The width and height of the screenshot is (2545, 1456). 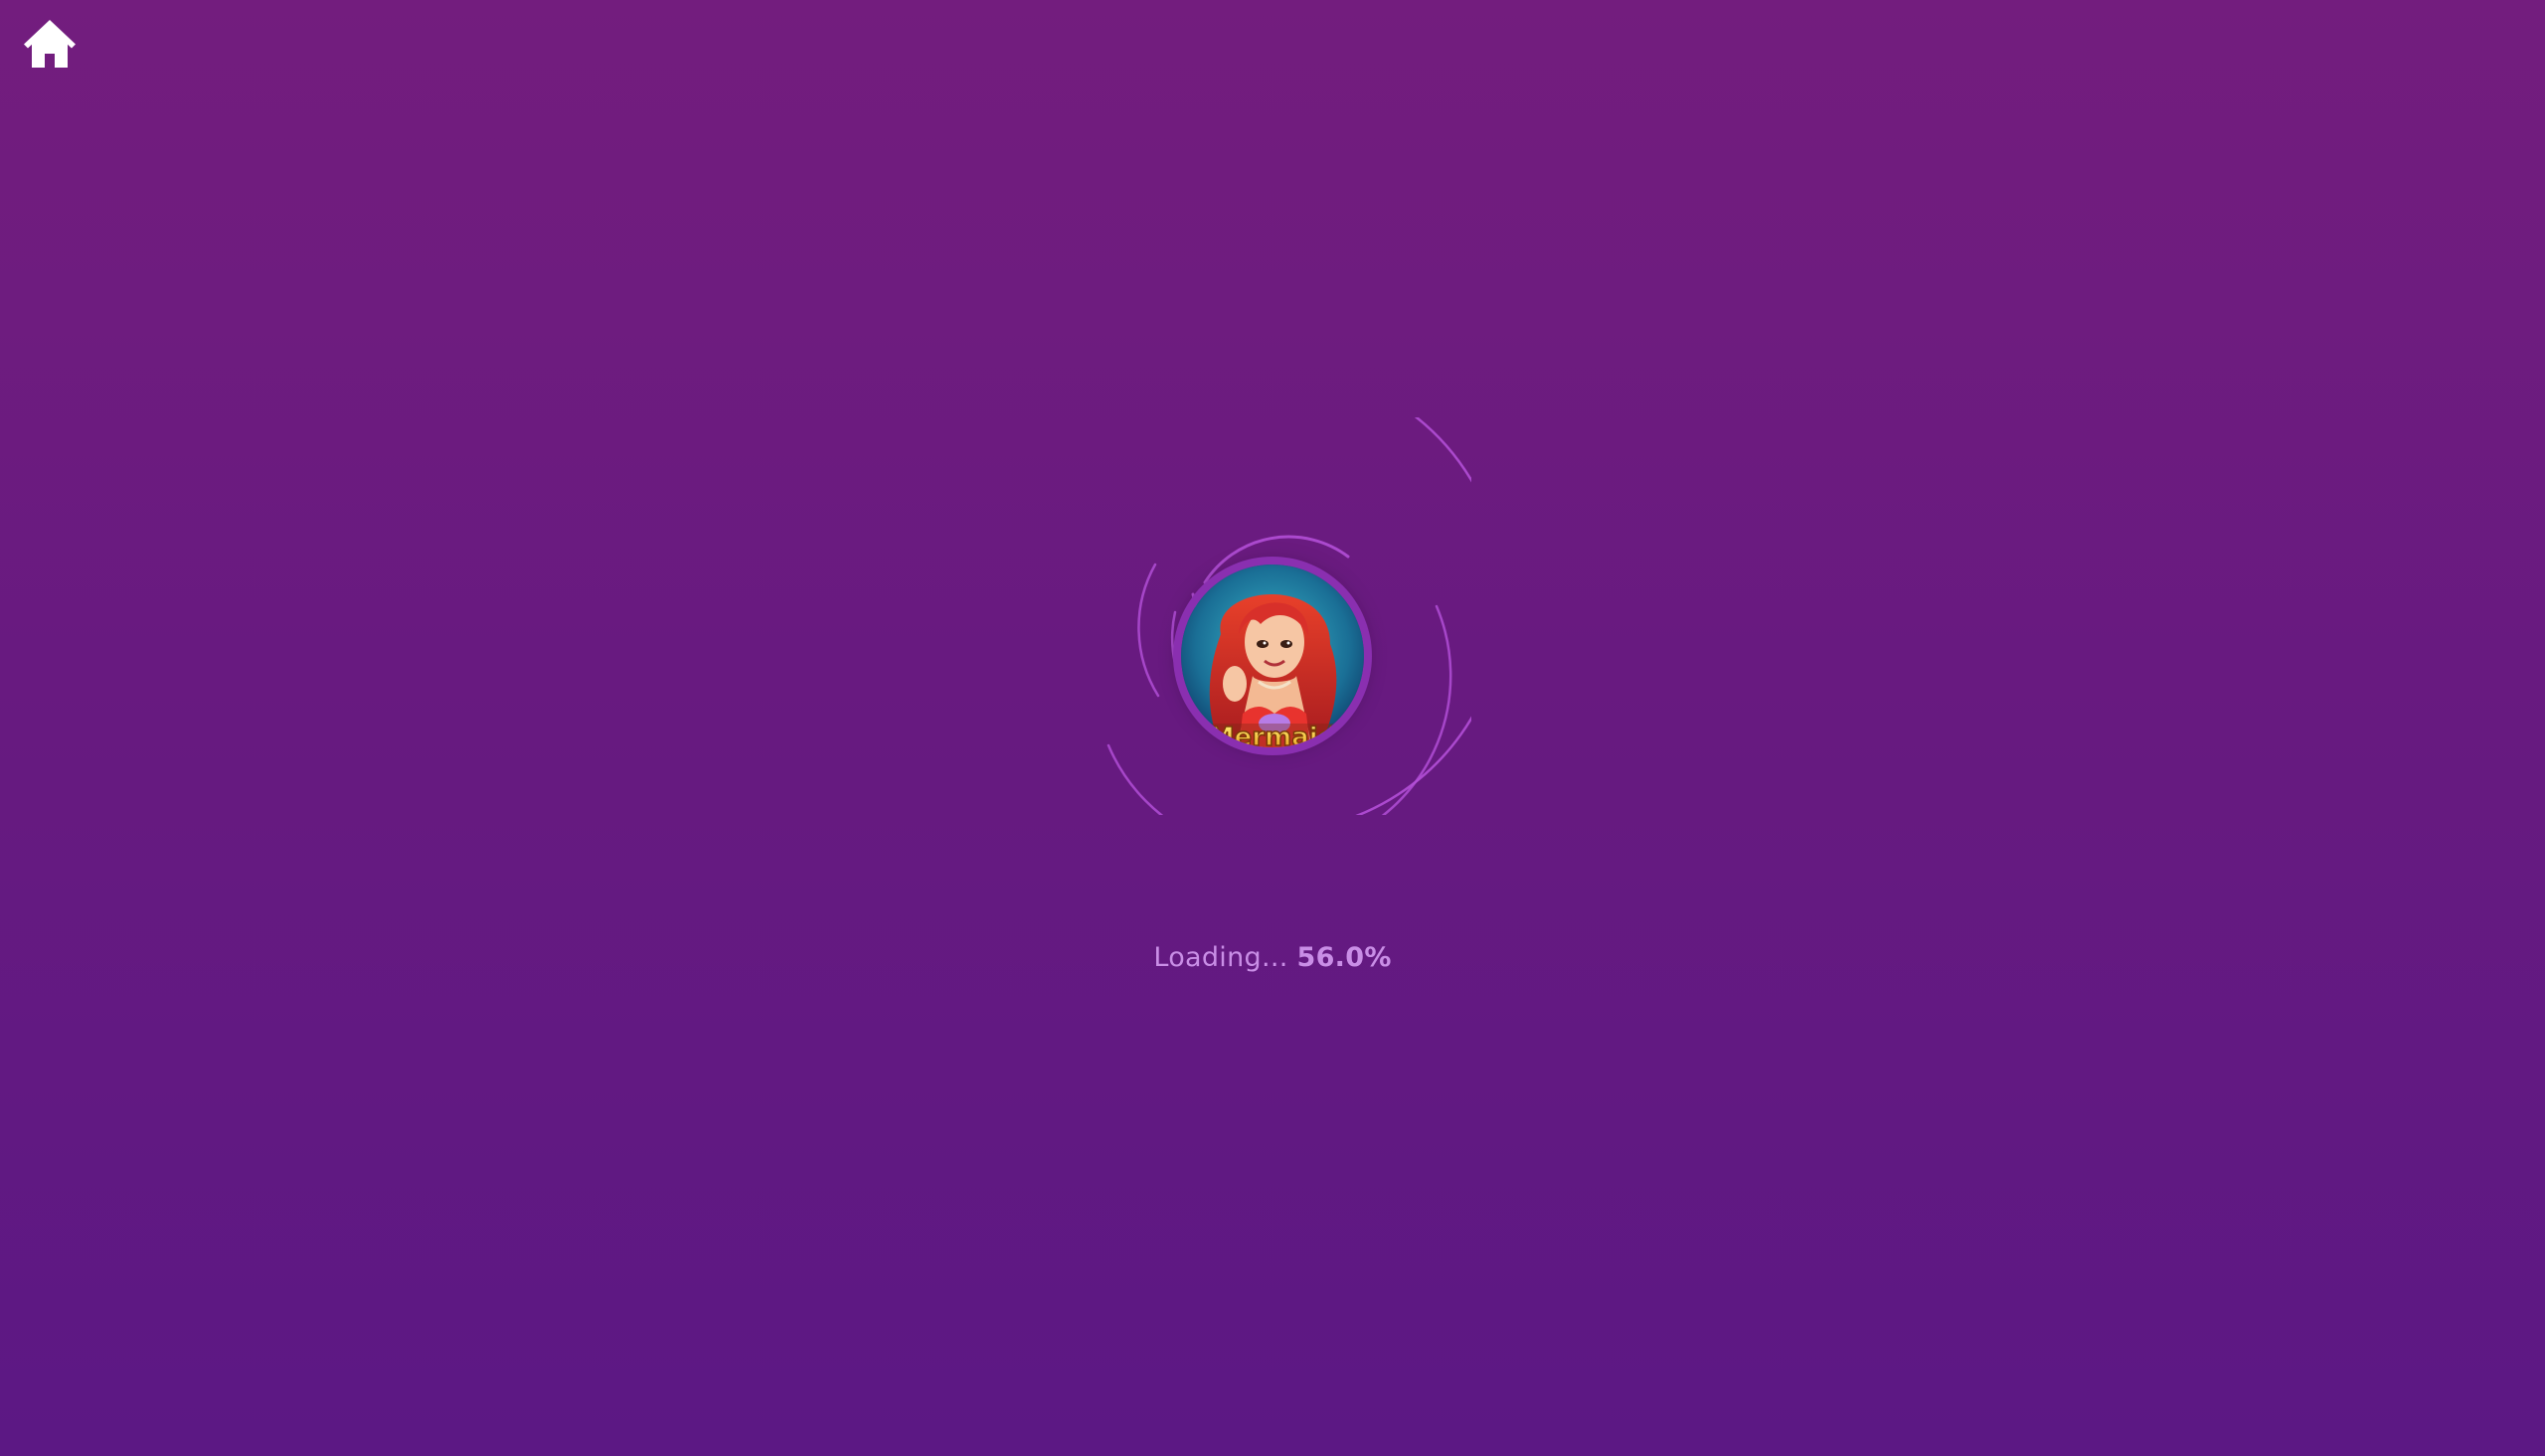 What do you see at coordinates (1344, 957) in the screenshot?
I see `loading-percent: 56.0%` at bounding box center [1344, 957].